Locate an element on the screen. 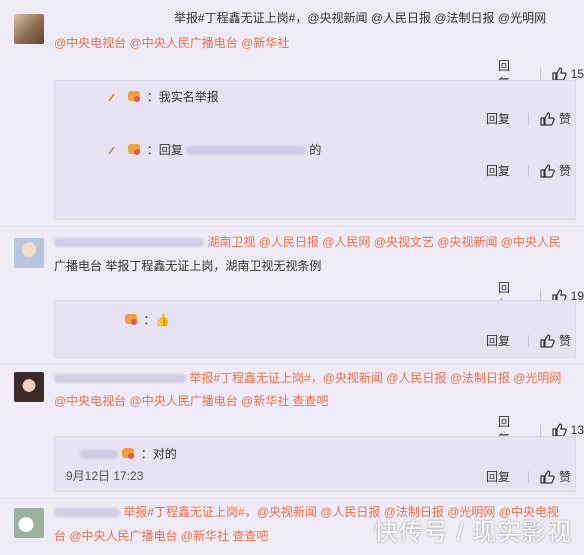 This screenshot has height=555, width=584. subreply-text: ：我实名举报 is located at coordinates (163, 97).